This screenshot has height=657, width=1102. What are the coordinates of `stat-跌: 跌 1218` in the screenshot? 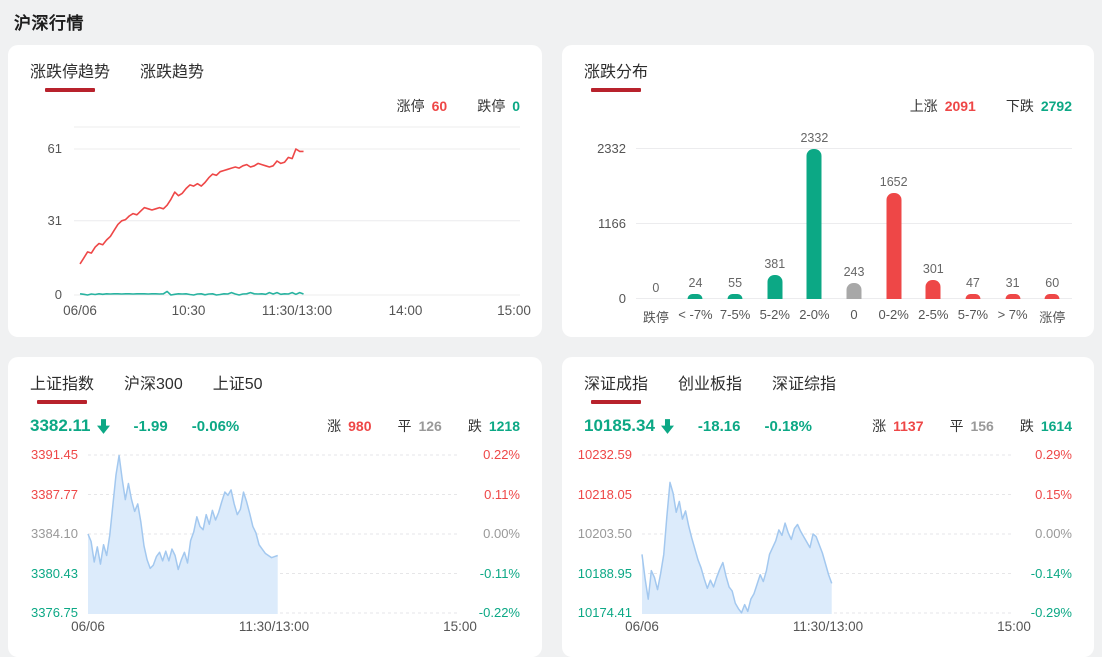 It's located at (494, 426).